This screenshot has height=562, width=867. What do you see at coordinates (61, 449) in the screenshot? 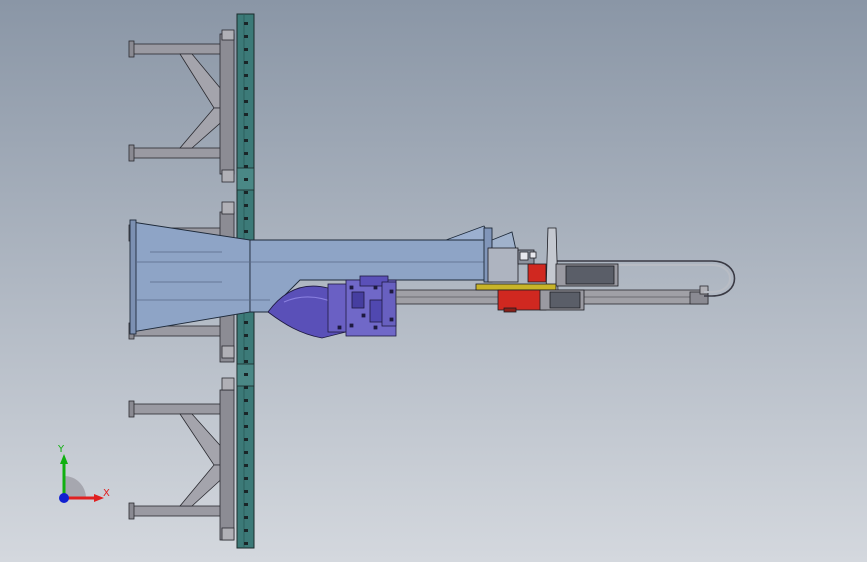
I see `triad-y-label: Y` at bounding box center [61, 449].